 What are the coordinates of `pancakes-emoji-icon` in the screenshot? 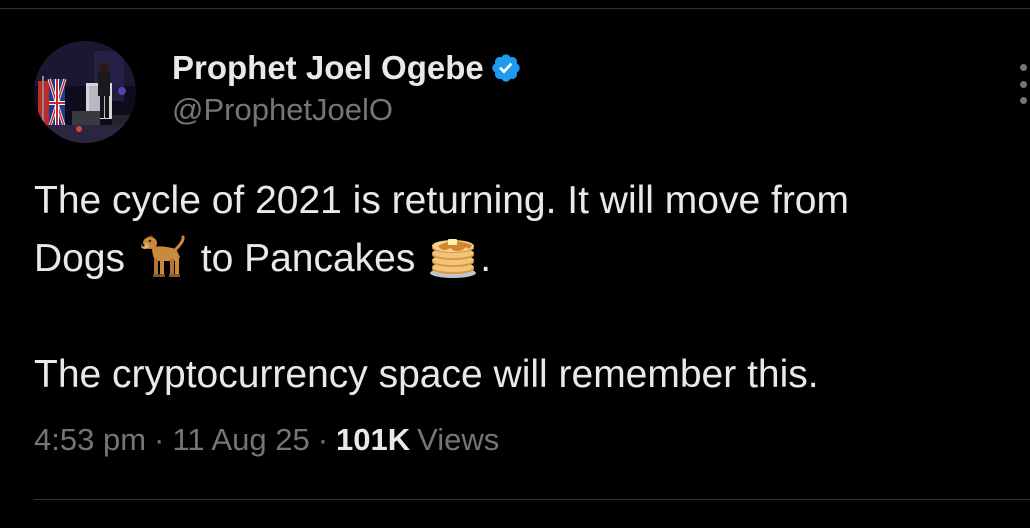 It's located at (453, 255).